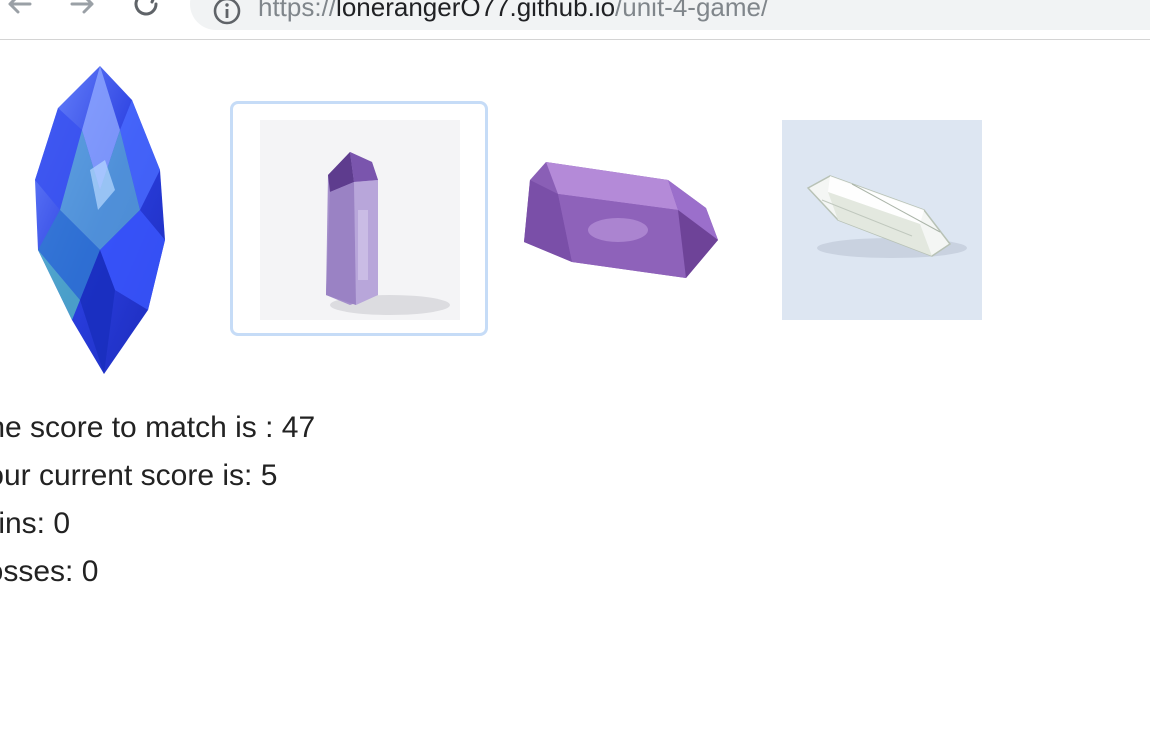  What do you see at coordinates (269, 475) in the screenshot?
I see `current-score-value: 5` at bounding box center [269, 475].